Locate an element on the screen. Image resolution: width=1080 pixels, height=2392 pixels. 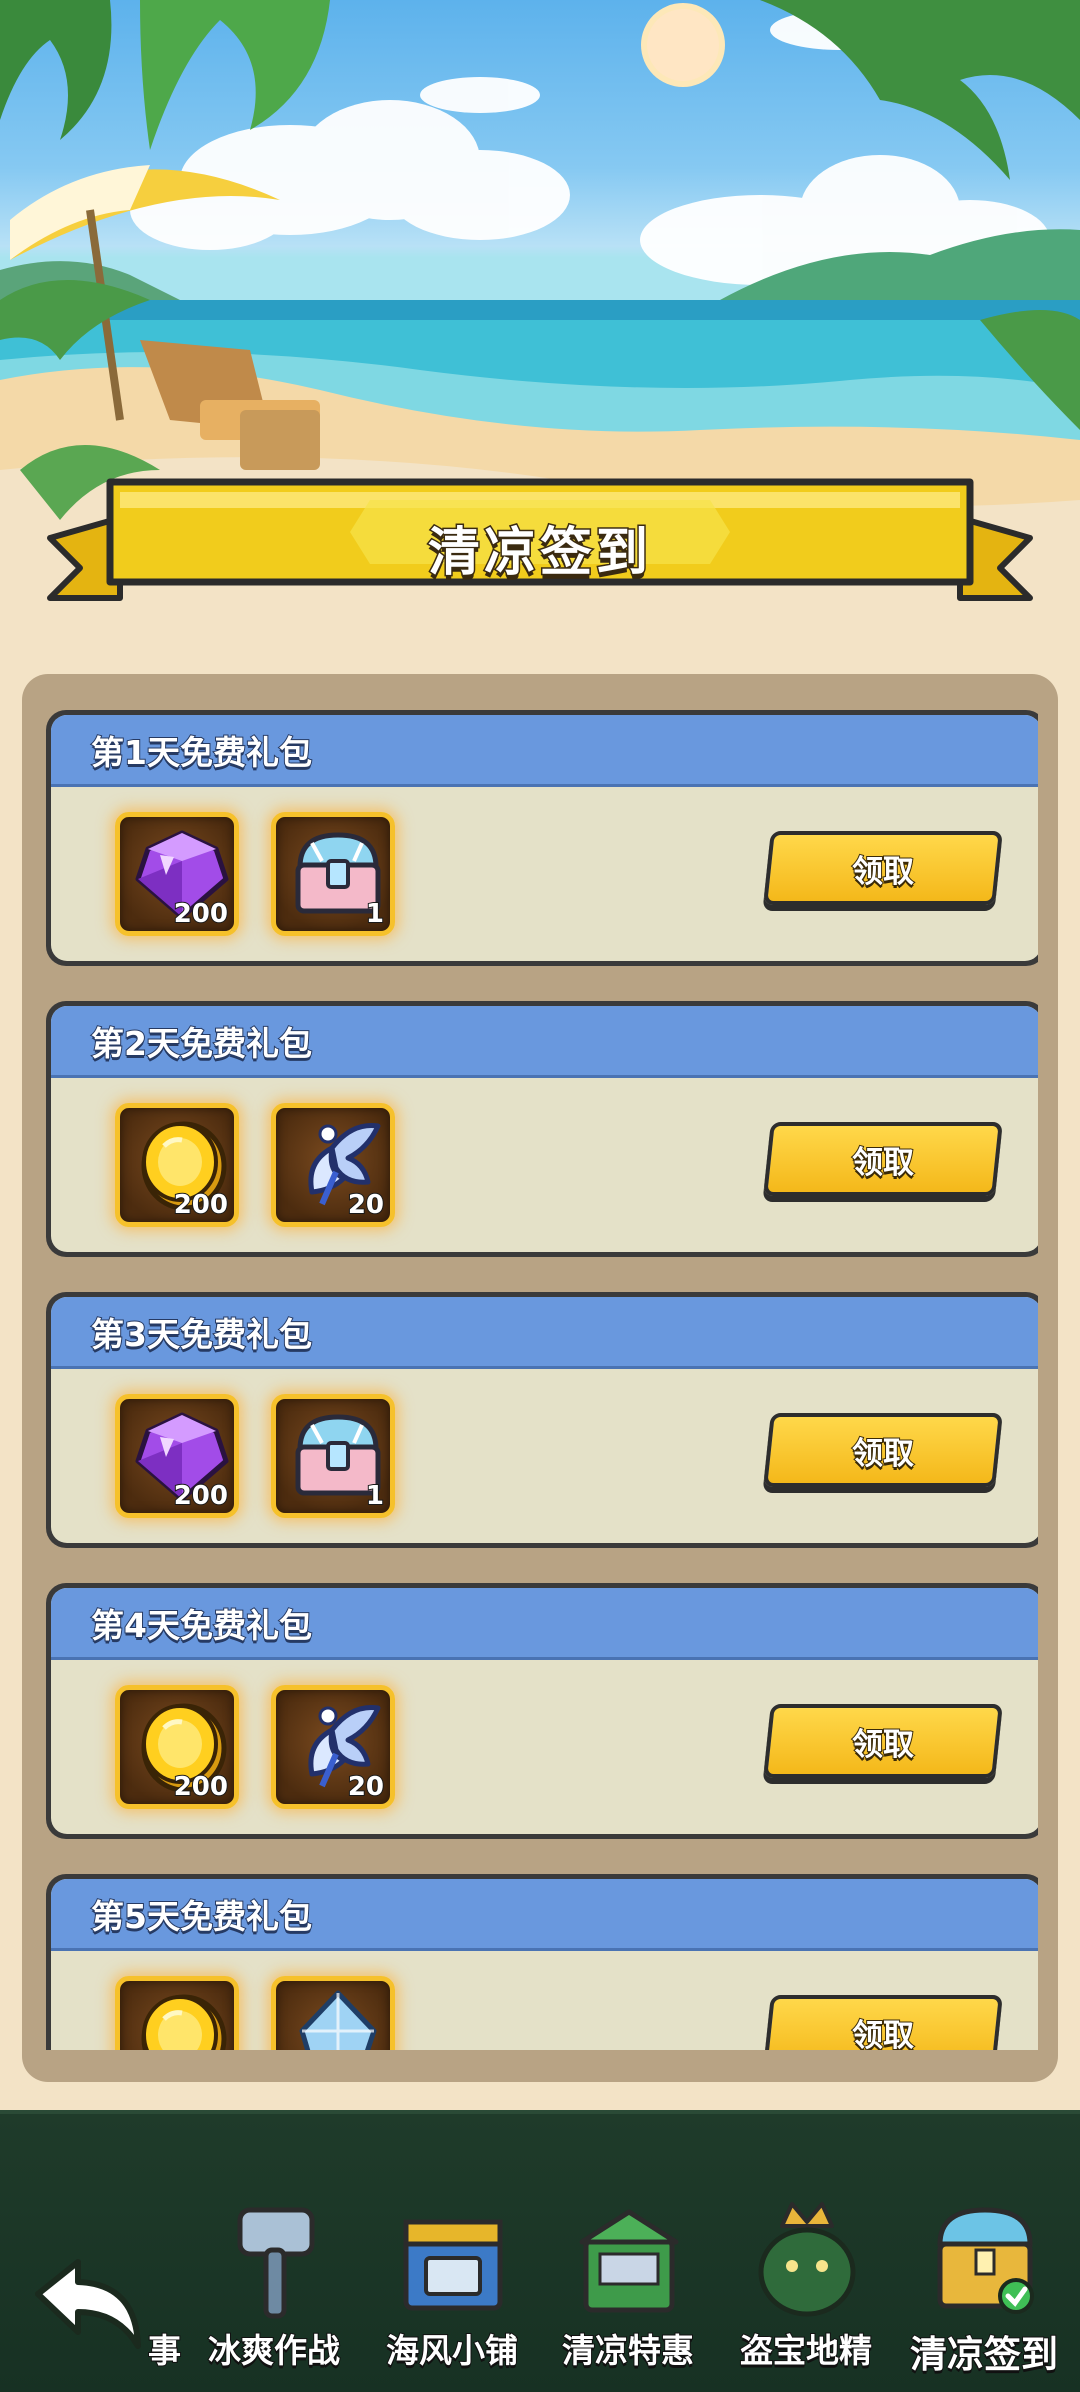
day-card-header: 第3天免费礼包 is located at coordinates (544, 1333).